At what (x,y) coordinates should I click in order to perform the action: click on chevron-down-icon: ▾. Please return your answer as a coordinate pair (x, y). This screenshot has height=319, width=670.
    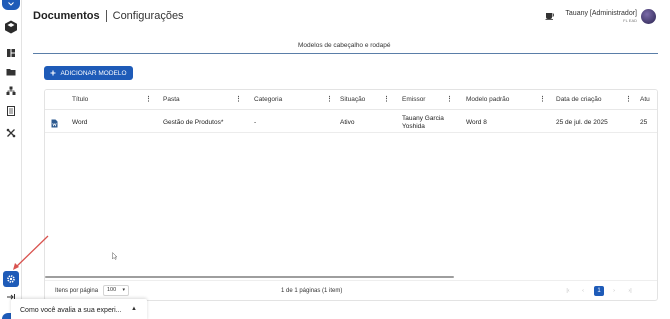
    Looking at the image, I should click on (123, 290).